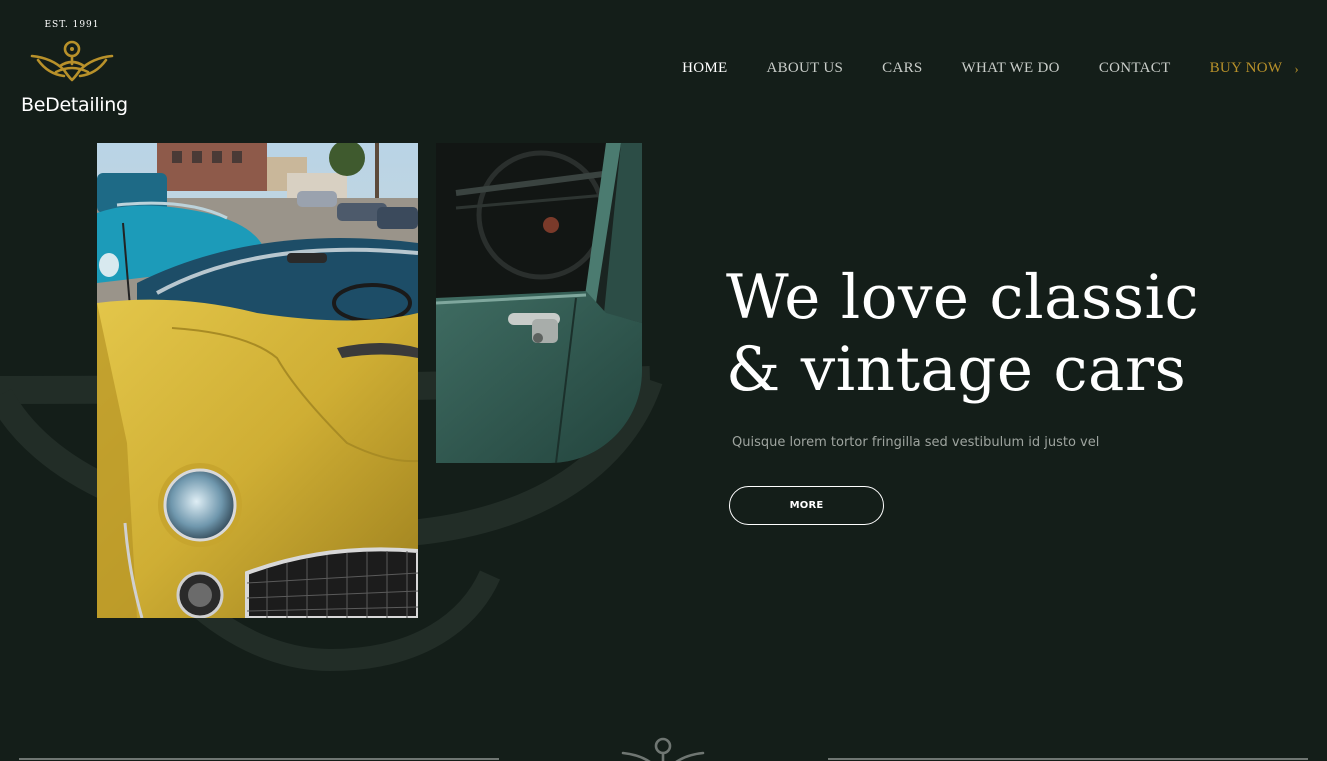 The image size is (1327, 761). Describe the element at coordinates (259, 759) in the screenshot. I see `divider-left` at that location.